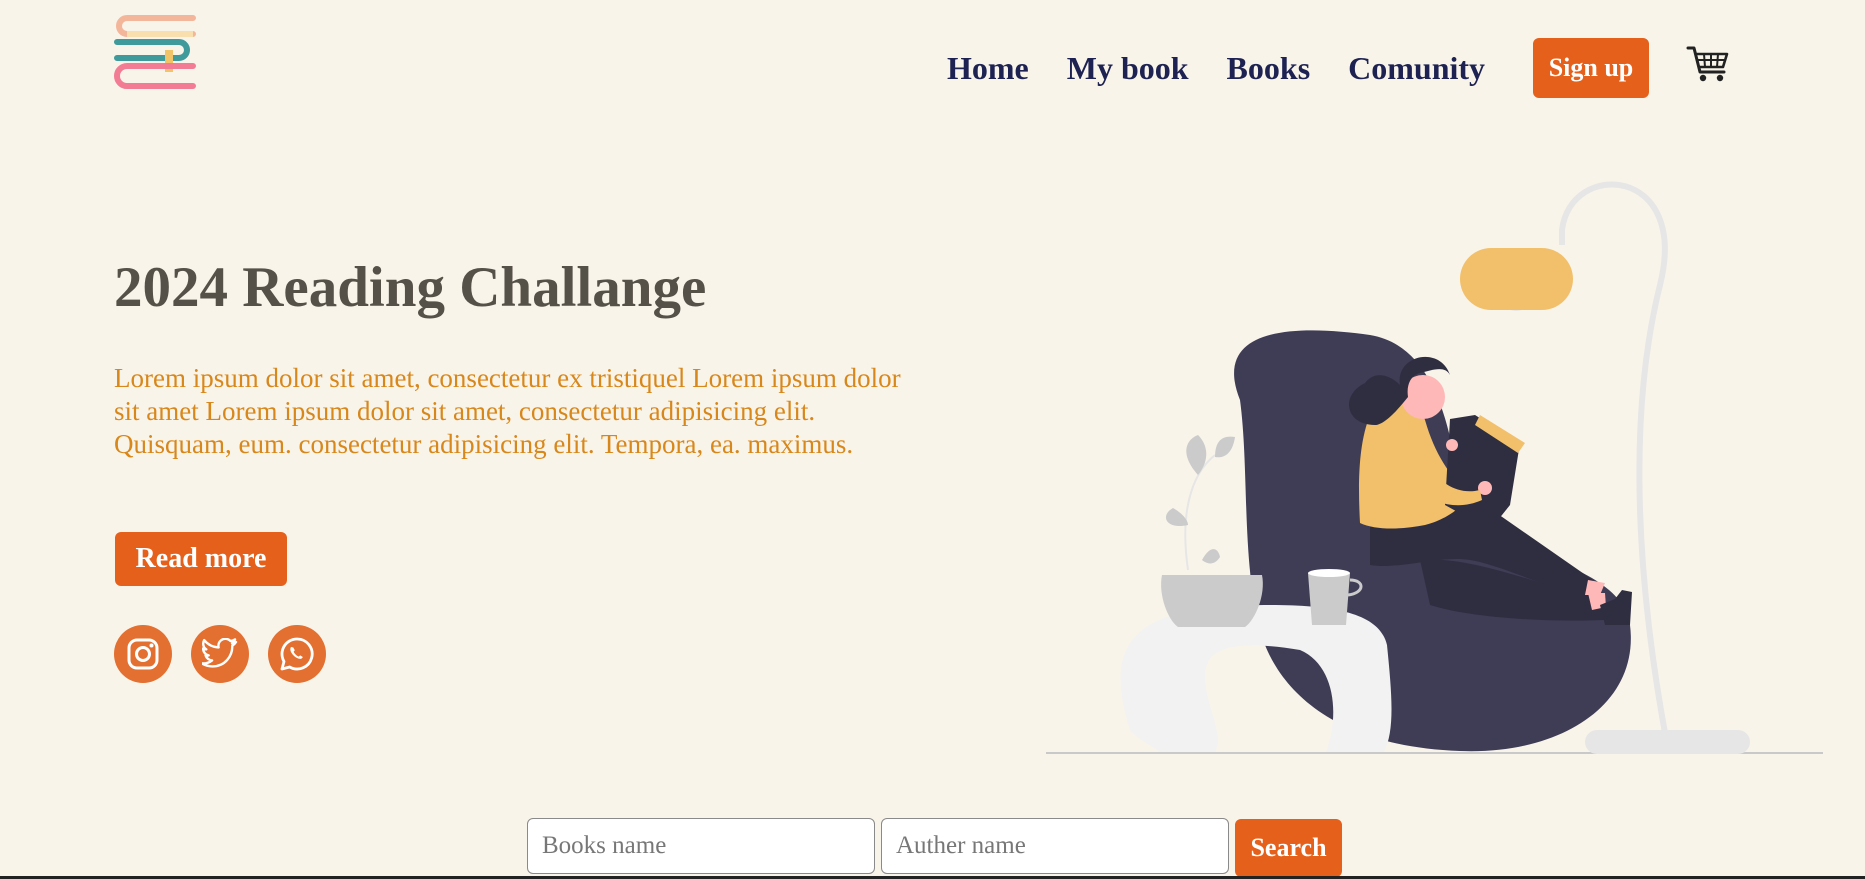 The image size is (1865, 879). Describe the element at coordinates (220, 654) in the screenshot. I see `twitter-icon` at that location.